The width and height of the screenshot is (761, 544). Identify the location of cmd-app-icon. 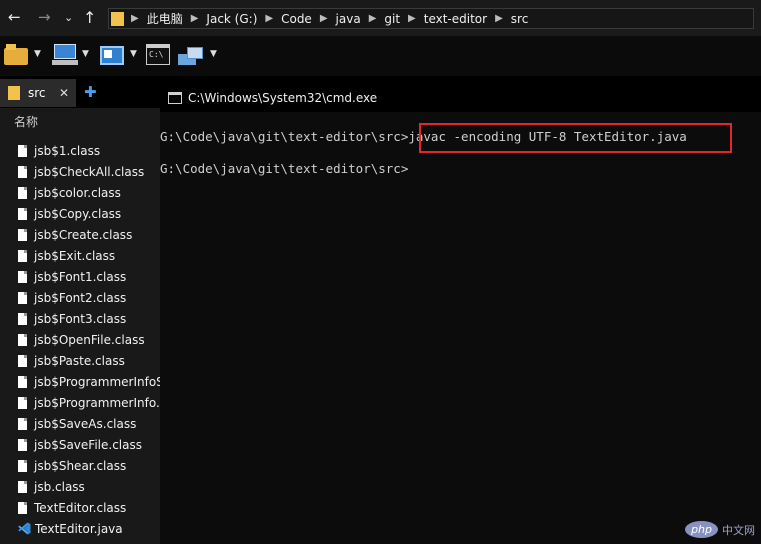
(175, 98).